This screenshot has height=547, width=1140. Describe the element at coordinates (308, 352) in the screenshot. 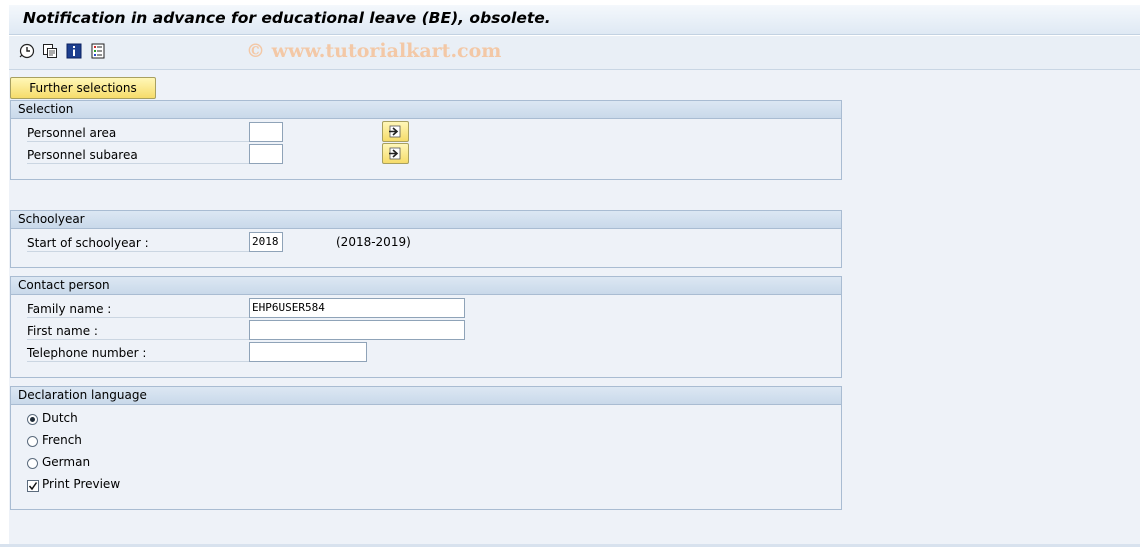

I see `telephone-number-input` at that location.